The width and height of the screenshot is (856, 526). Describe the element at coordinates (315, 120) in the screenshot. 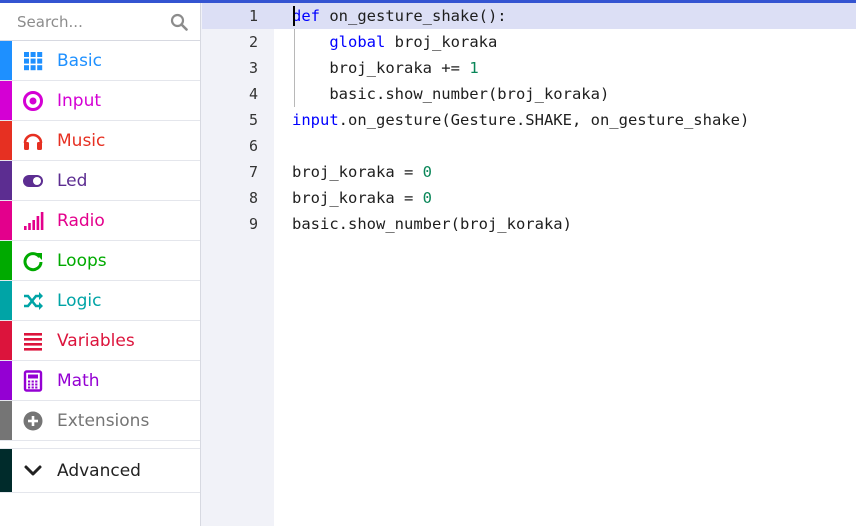

I see `code-keyword: input` at that location.